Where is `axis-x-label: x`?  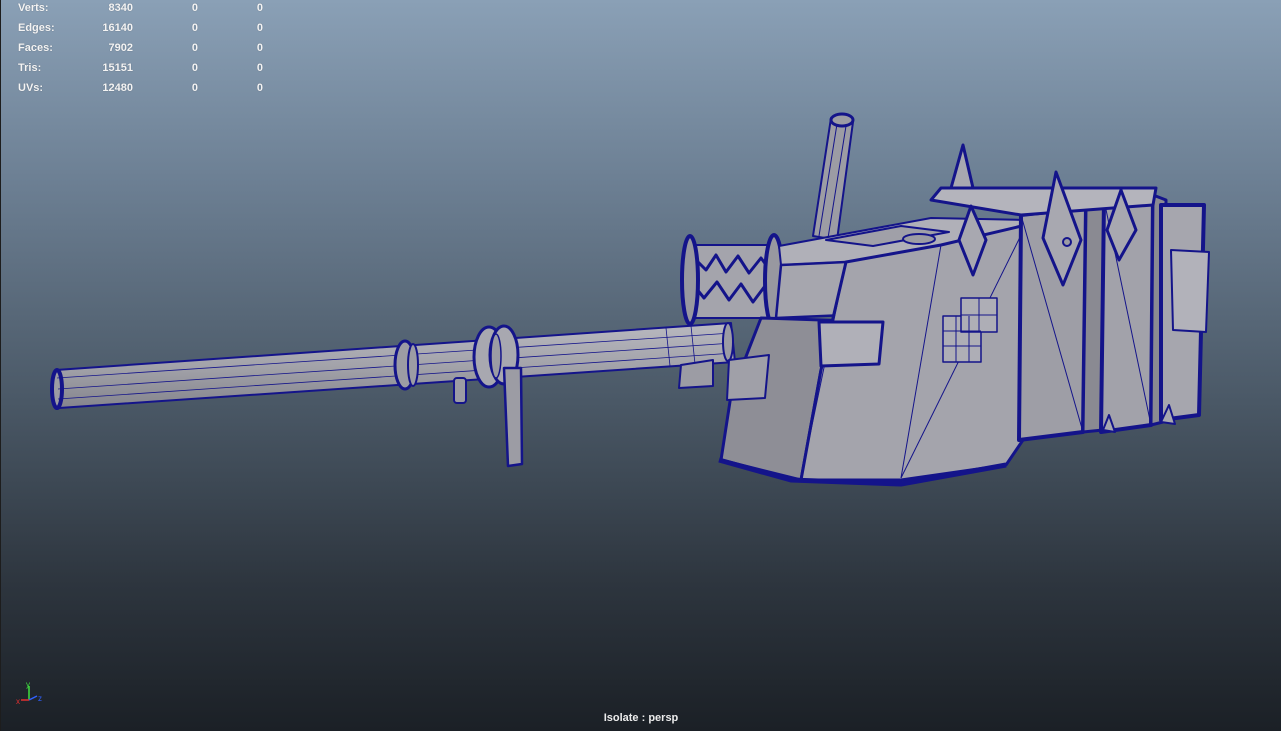
axis-x-label: x is located at coordinates (18, 701).